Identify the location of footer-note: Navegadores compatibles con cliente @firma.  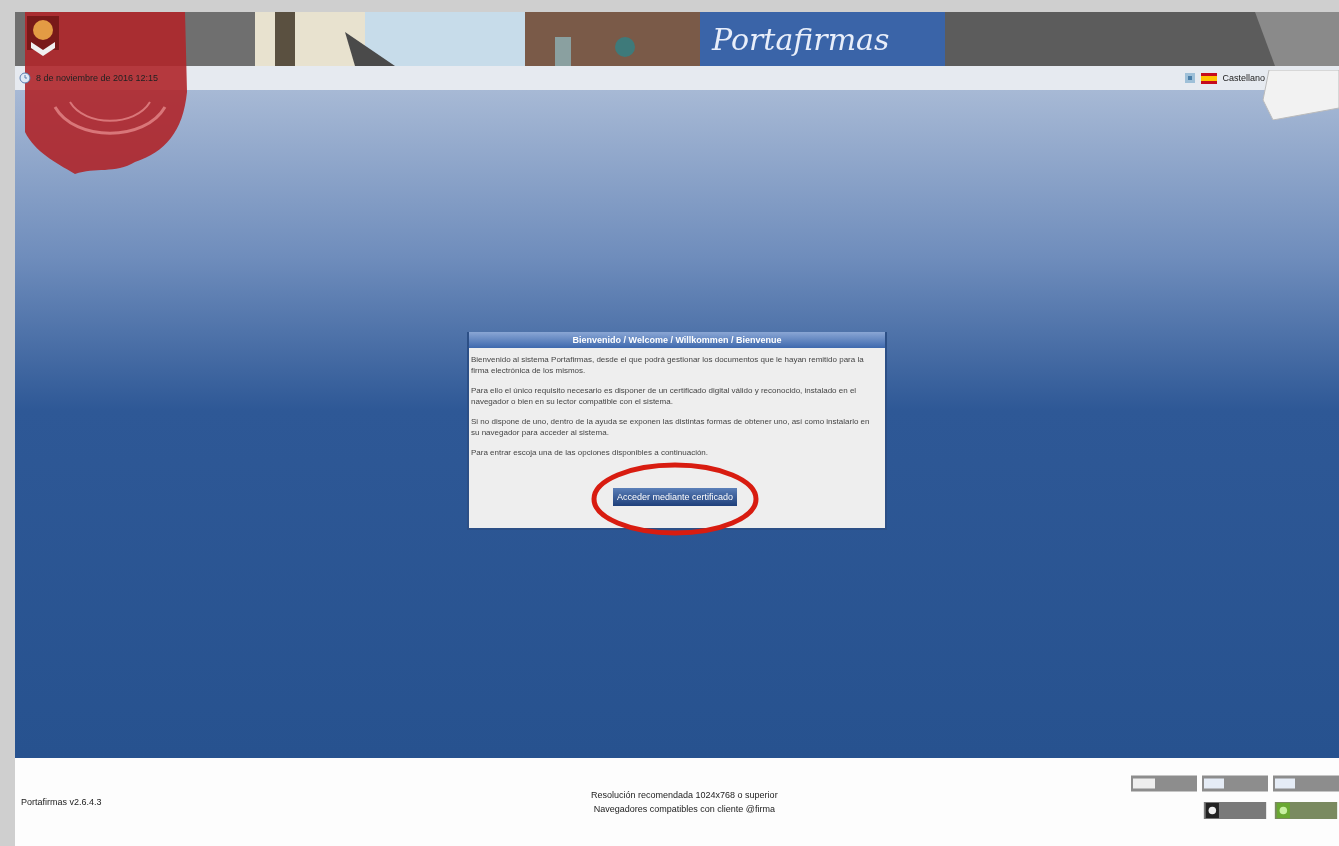
(684, 809).